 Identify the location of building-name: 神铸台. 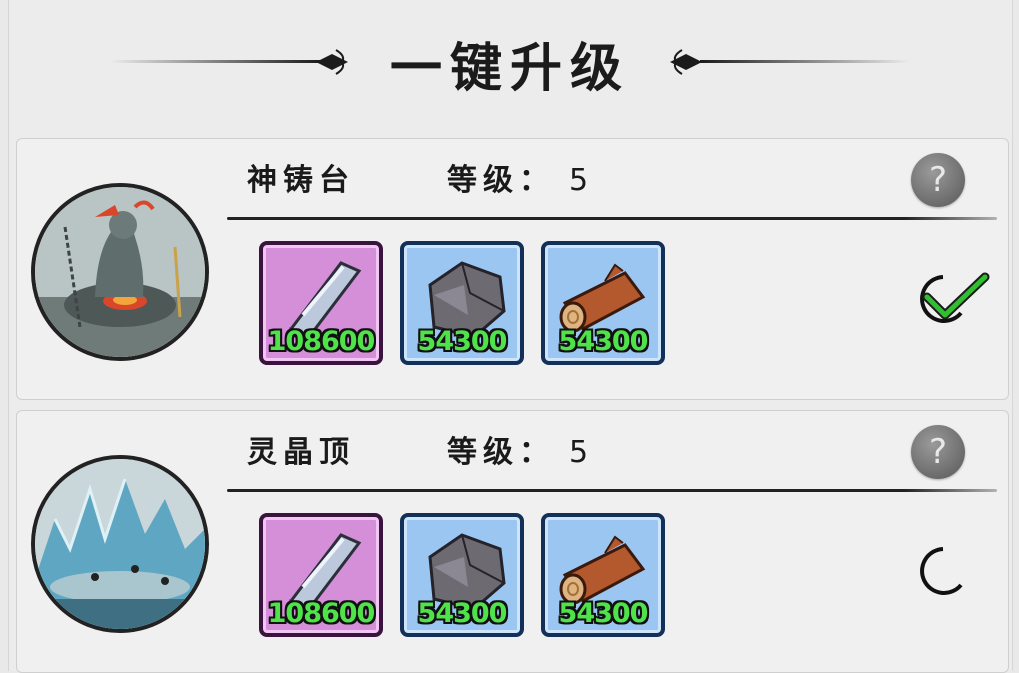
(301, 180).